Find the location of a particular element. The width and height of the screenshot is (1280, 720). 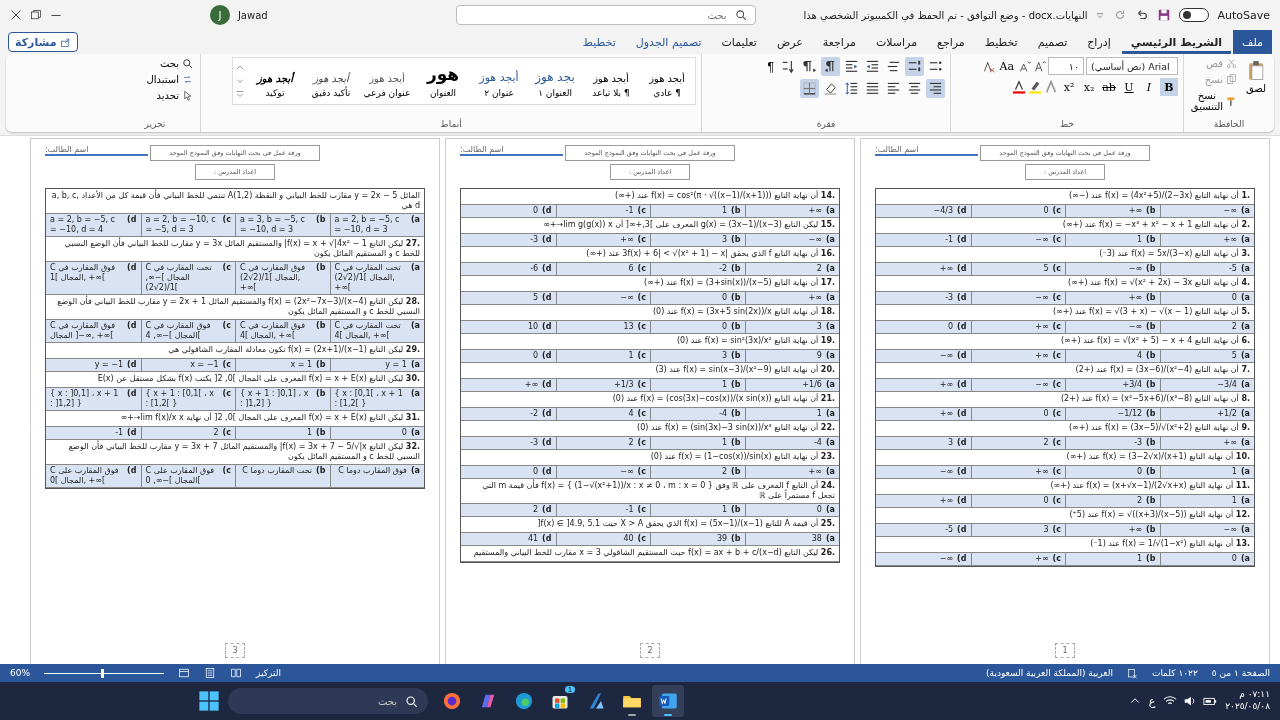

autosave-toggle is located at coordinates (1194, 15).